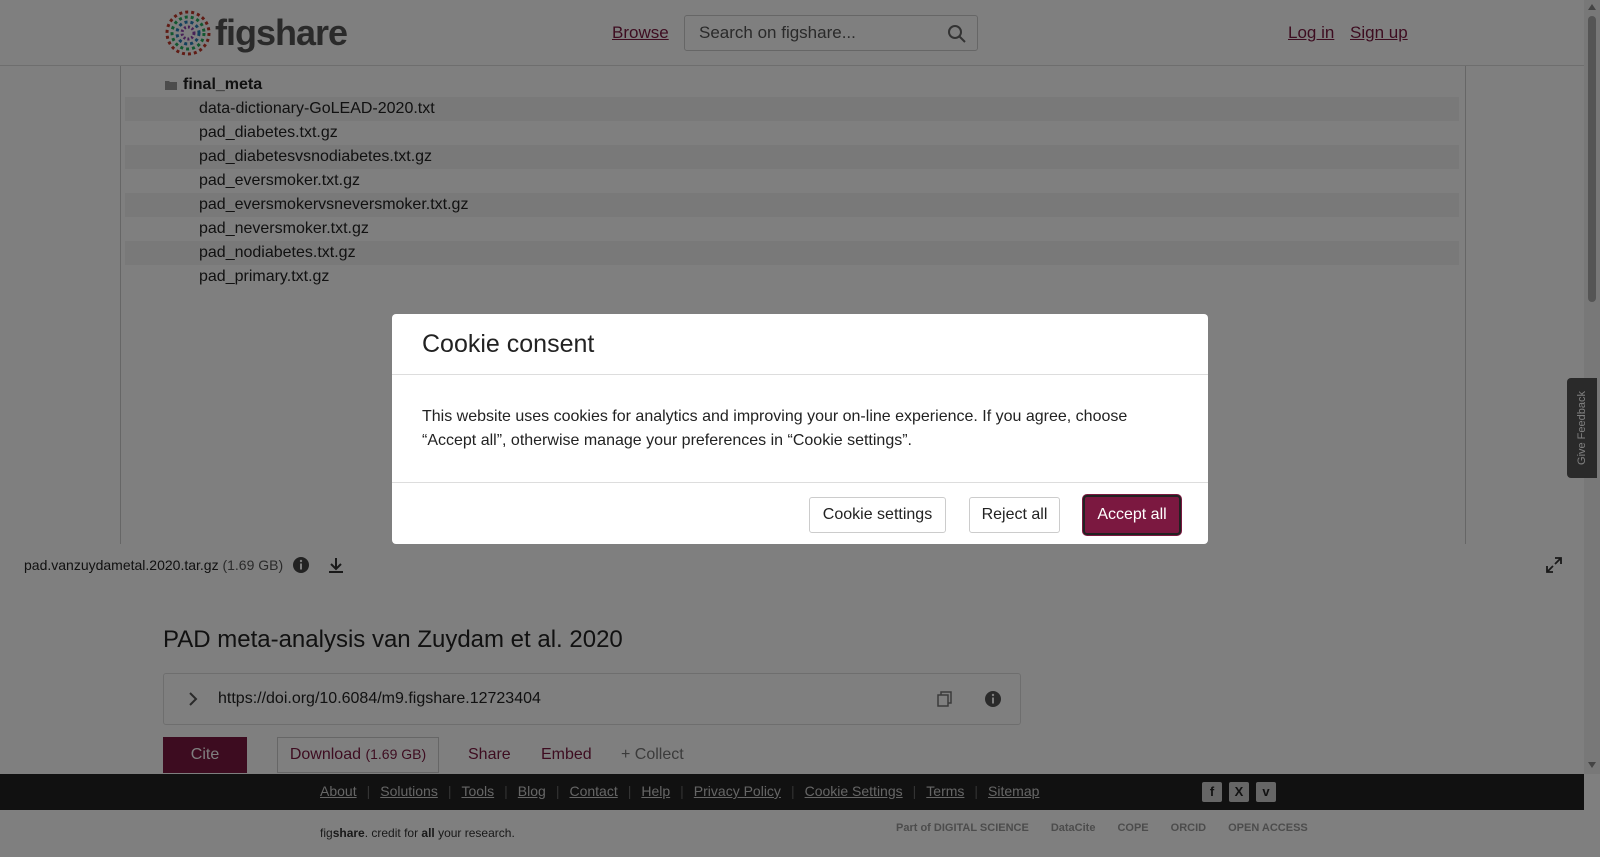  Describe the element at coordinates (508, 344) in the screenshot. I see `modal-title: Cookie consent` at that location.